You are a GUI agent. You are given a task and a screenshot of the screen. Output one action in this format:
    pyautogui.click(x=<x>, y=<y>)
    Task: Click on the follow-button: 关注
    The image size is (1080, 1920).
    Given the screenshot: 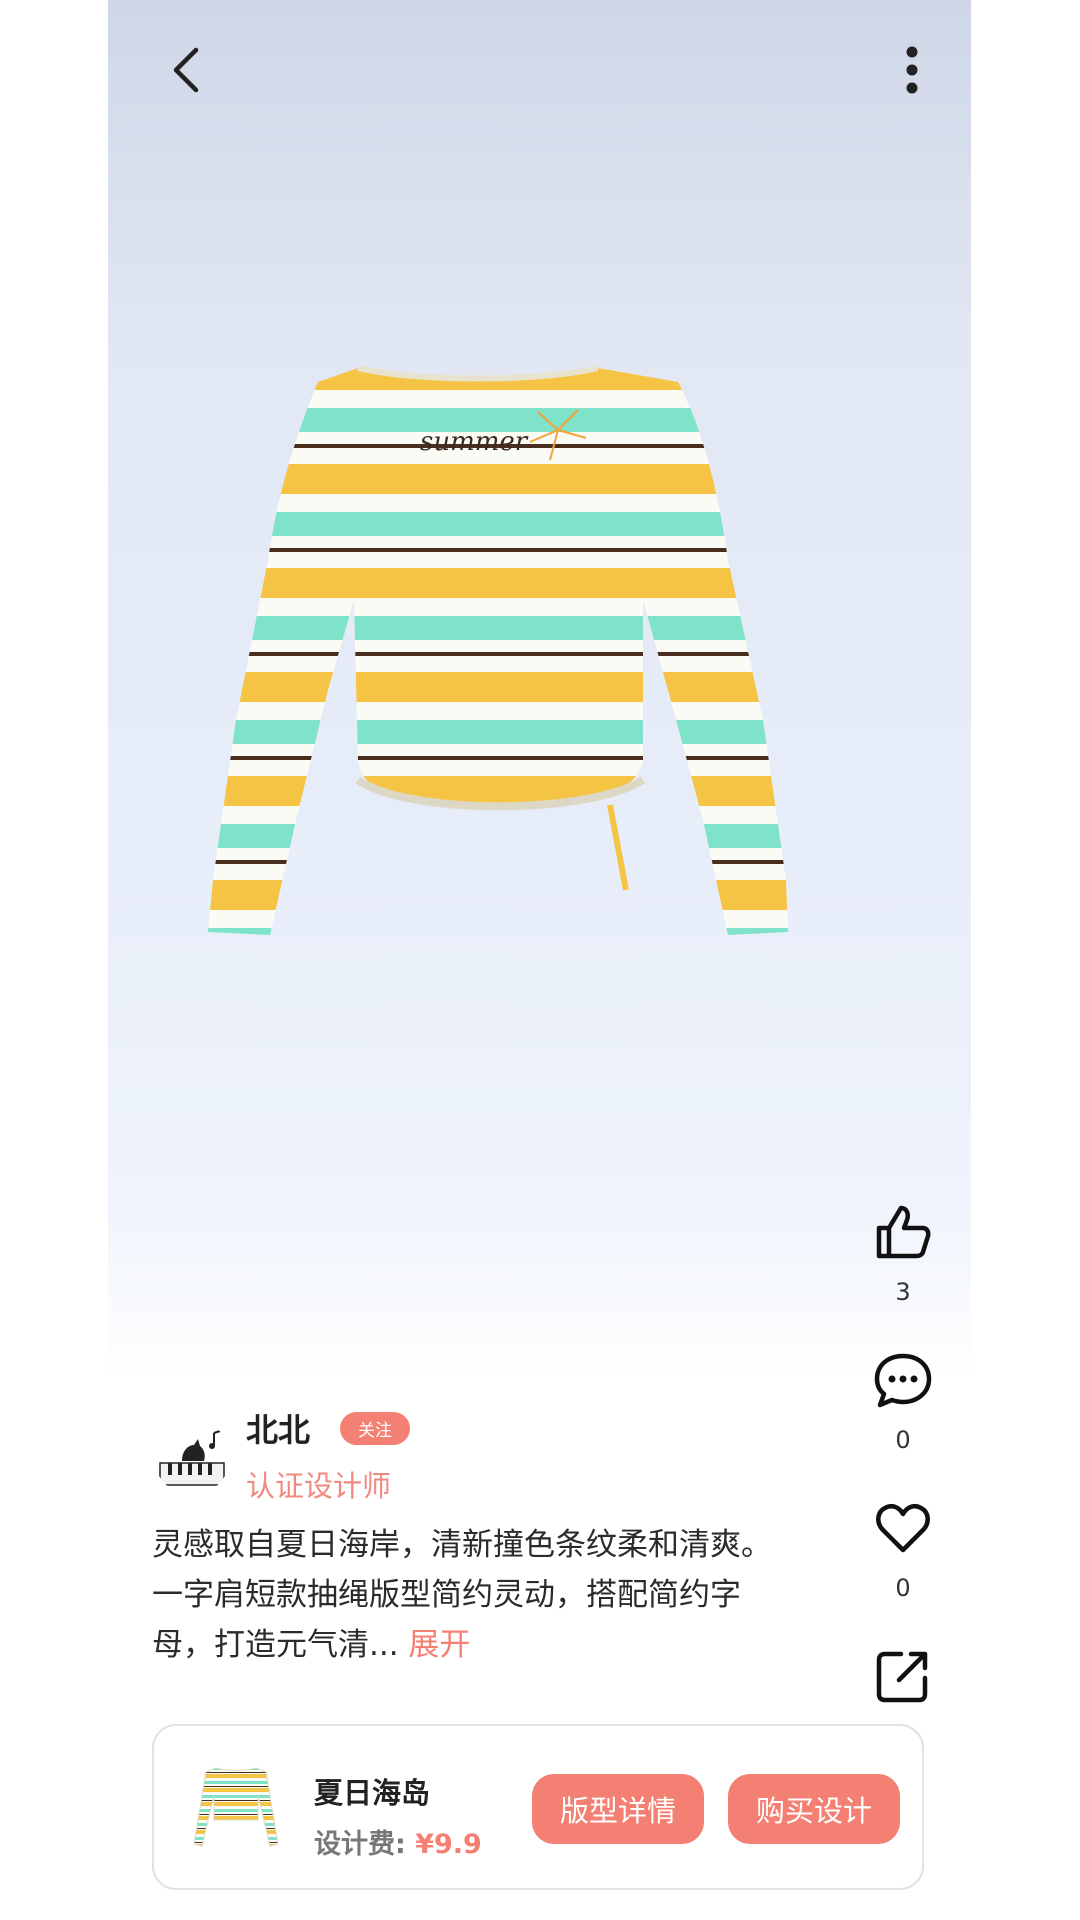 What is the action you would take?
    pyautogui.click(x=375, y=1428)
    